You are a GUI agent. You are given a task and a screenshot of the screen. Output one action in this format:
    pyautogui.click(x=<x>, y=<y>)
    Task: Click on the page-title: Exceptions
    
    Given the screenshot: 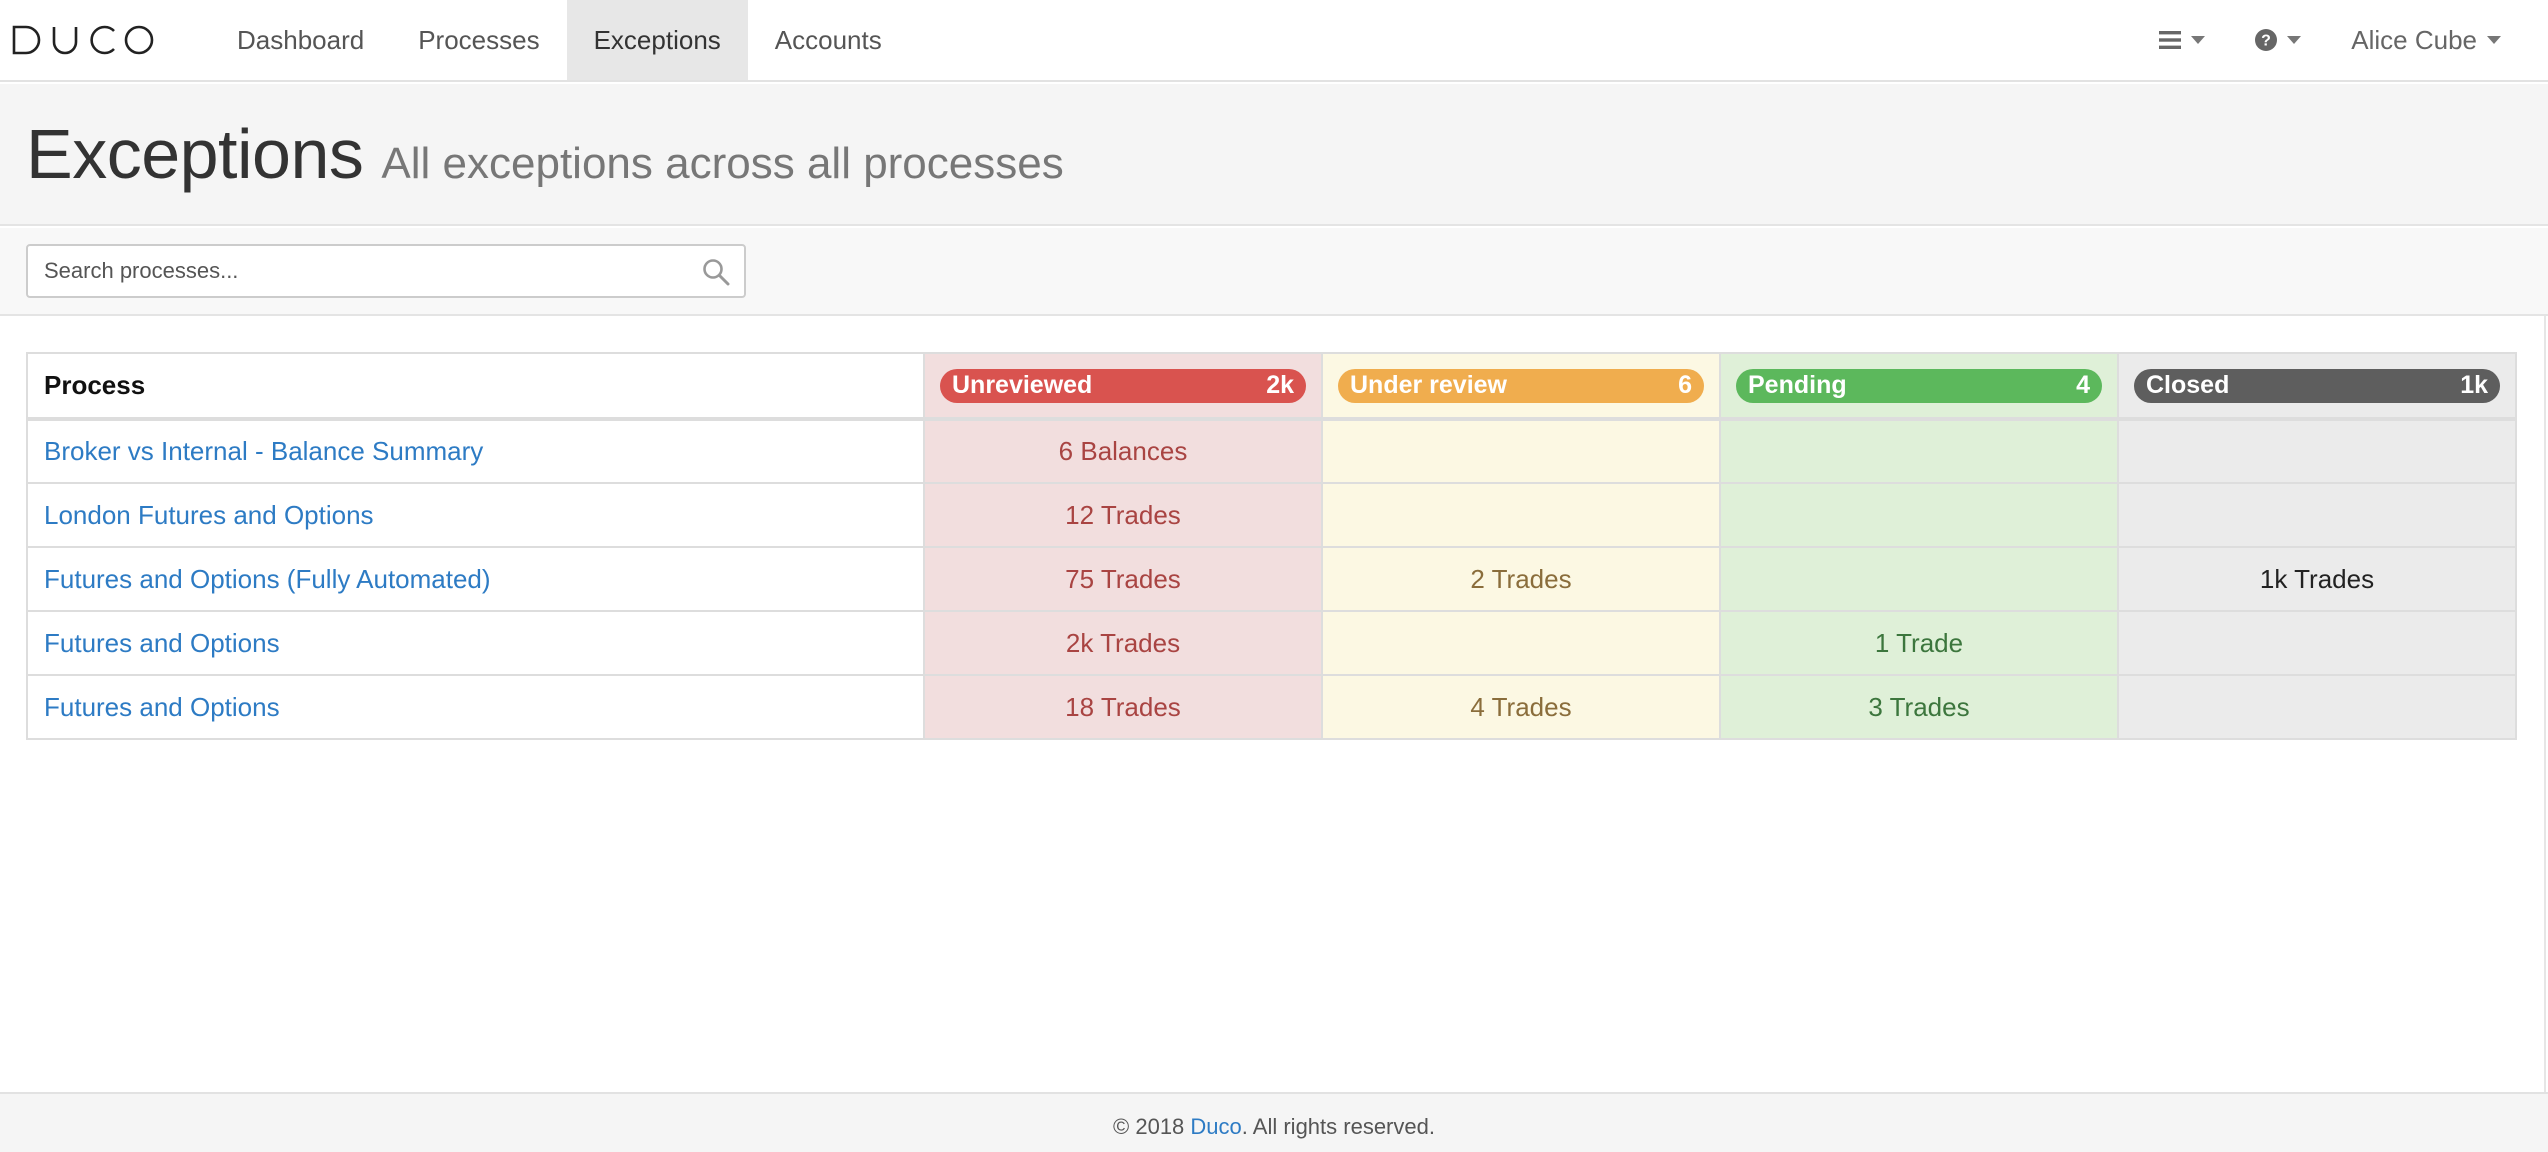 What is the action you would take?
    pyautogui.click(x=195, y=154)
    